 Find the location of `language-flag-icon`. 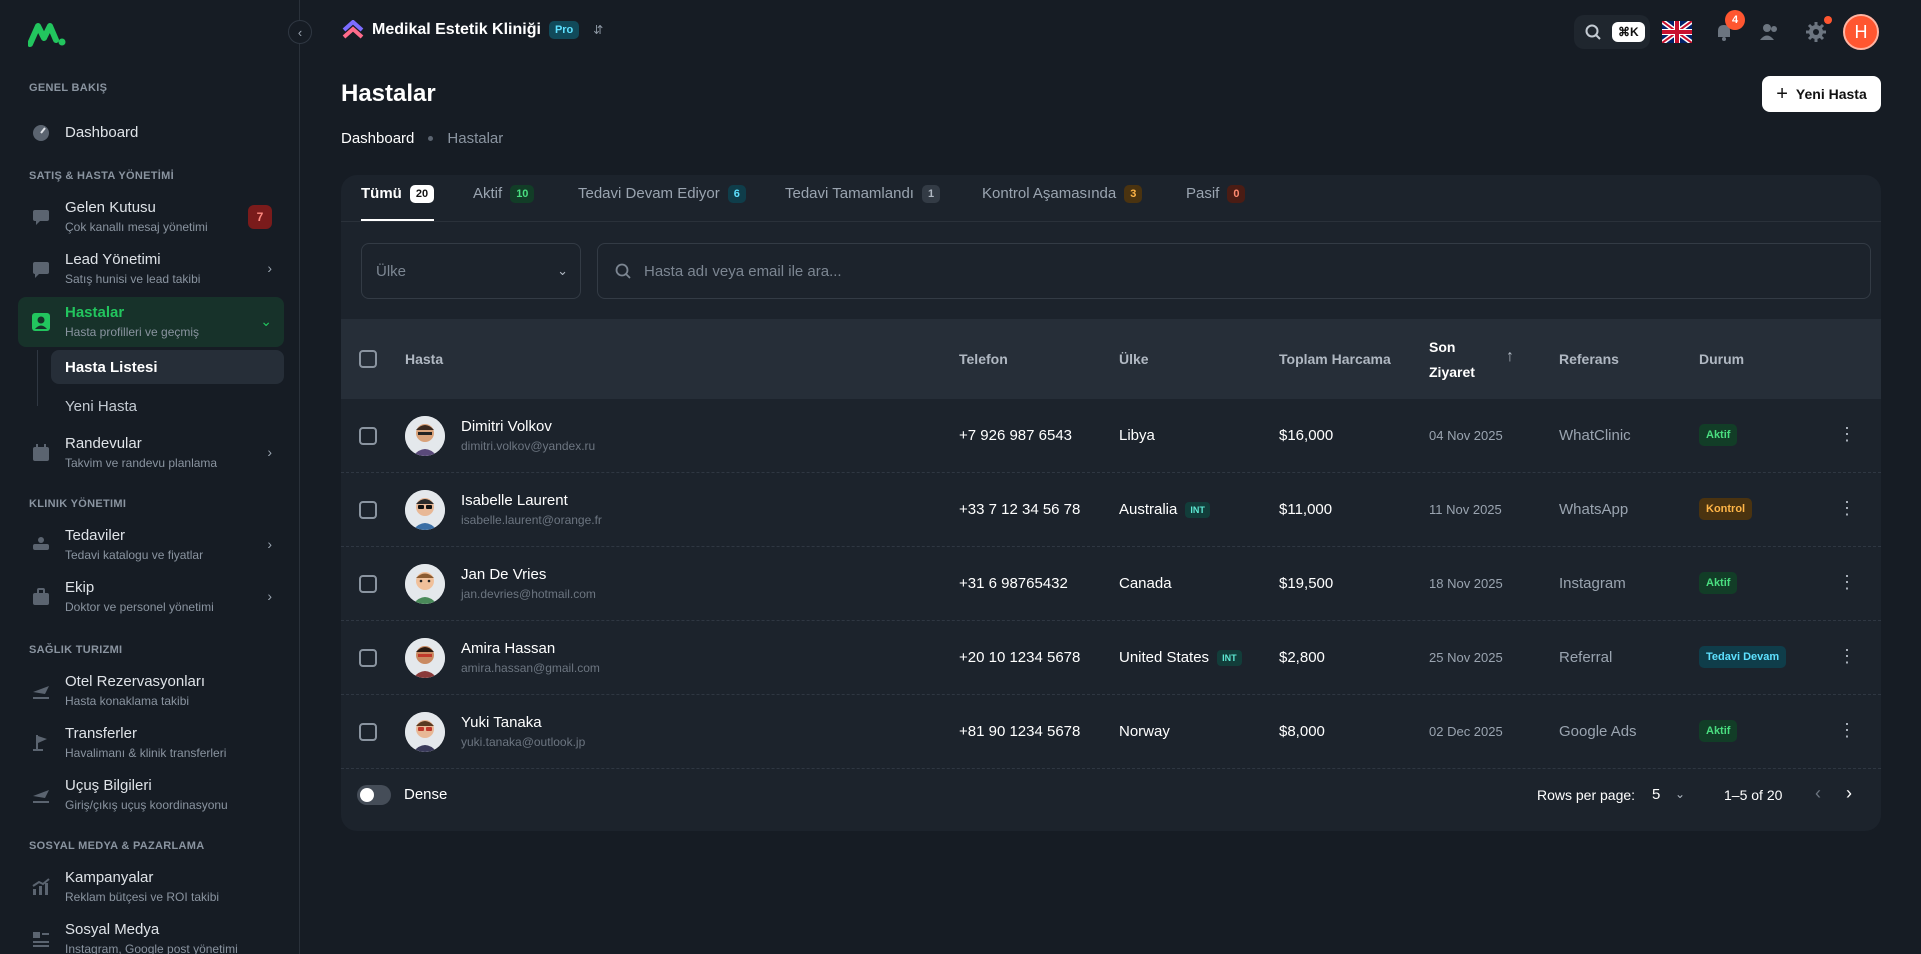

language-flag-icon is located at coordinates (1677, 32).